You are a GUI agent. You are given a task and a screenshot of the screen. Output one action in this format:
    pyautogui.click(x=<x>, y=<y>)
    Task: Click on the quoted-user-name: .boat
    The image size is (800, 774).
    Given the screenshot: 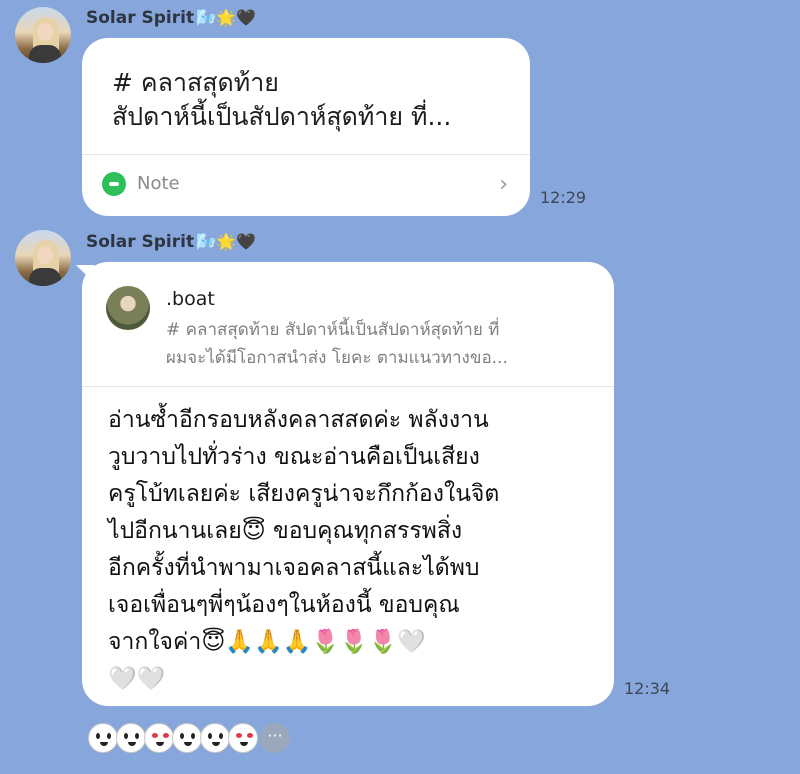 What is the action you would take?
    pyautogui.click(x=190, y=299)
    